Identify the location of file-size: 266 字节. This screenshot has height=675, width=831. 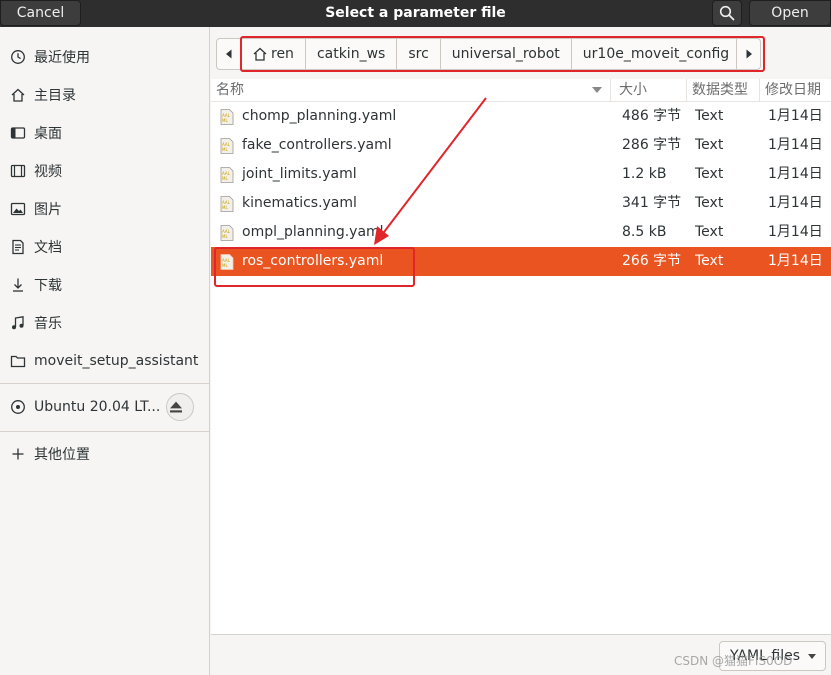
(652, 261).